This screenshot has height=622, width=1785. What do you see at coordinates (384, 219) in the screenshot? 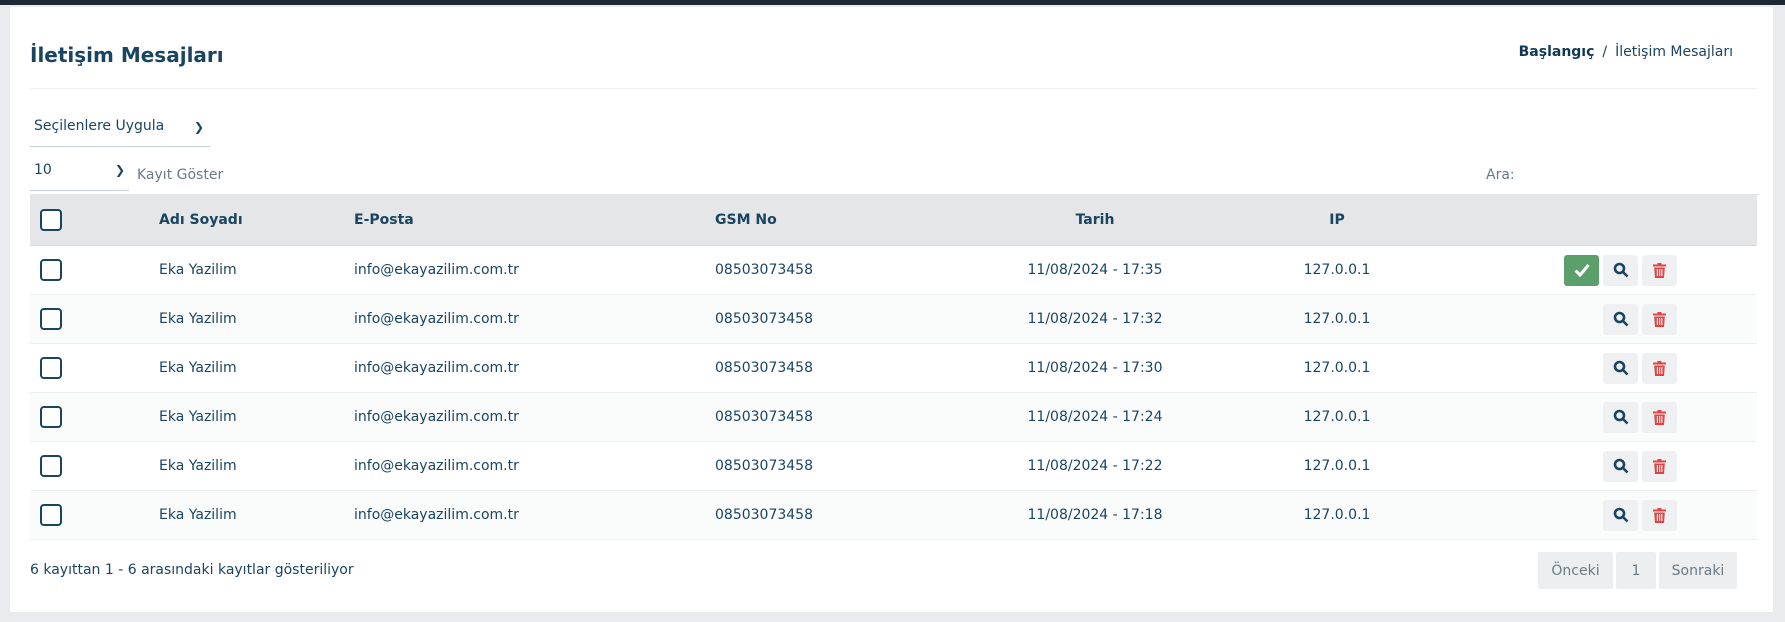
I see `column-header-email: E-Posta` at bounding box center [384, 219].